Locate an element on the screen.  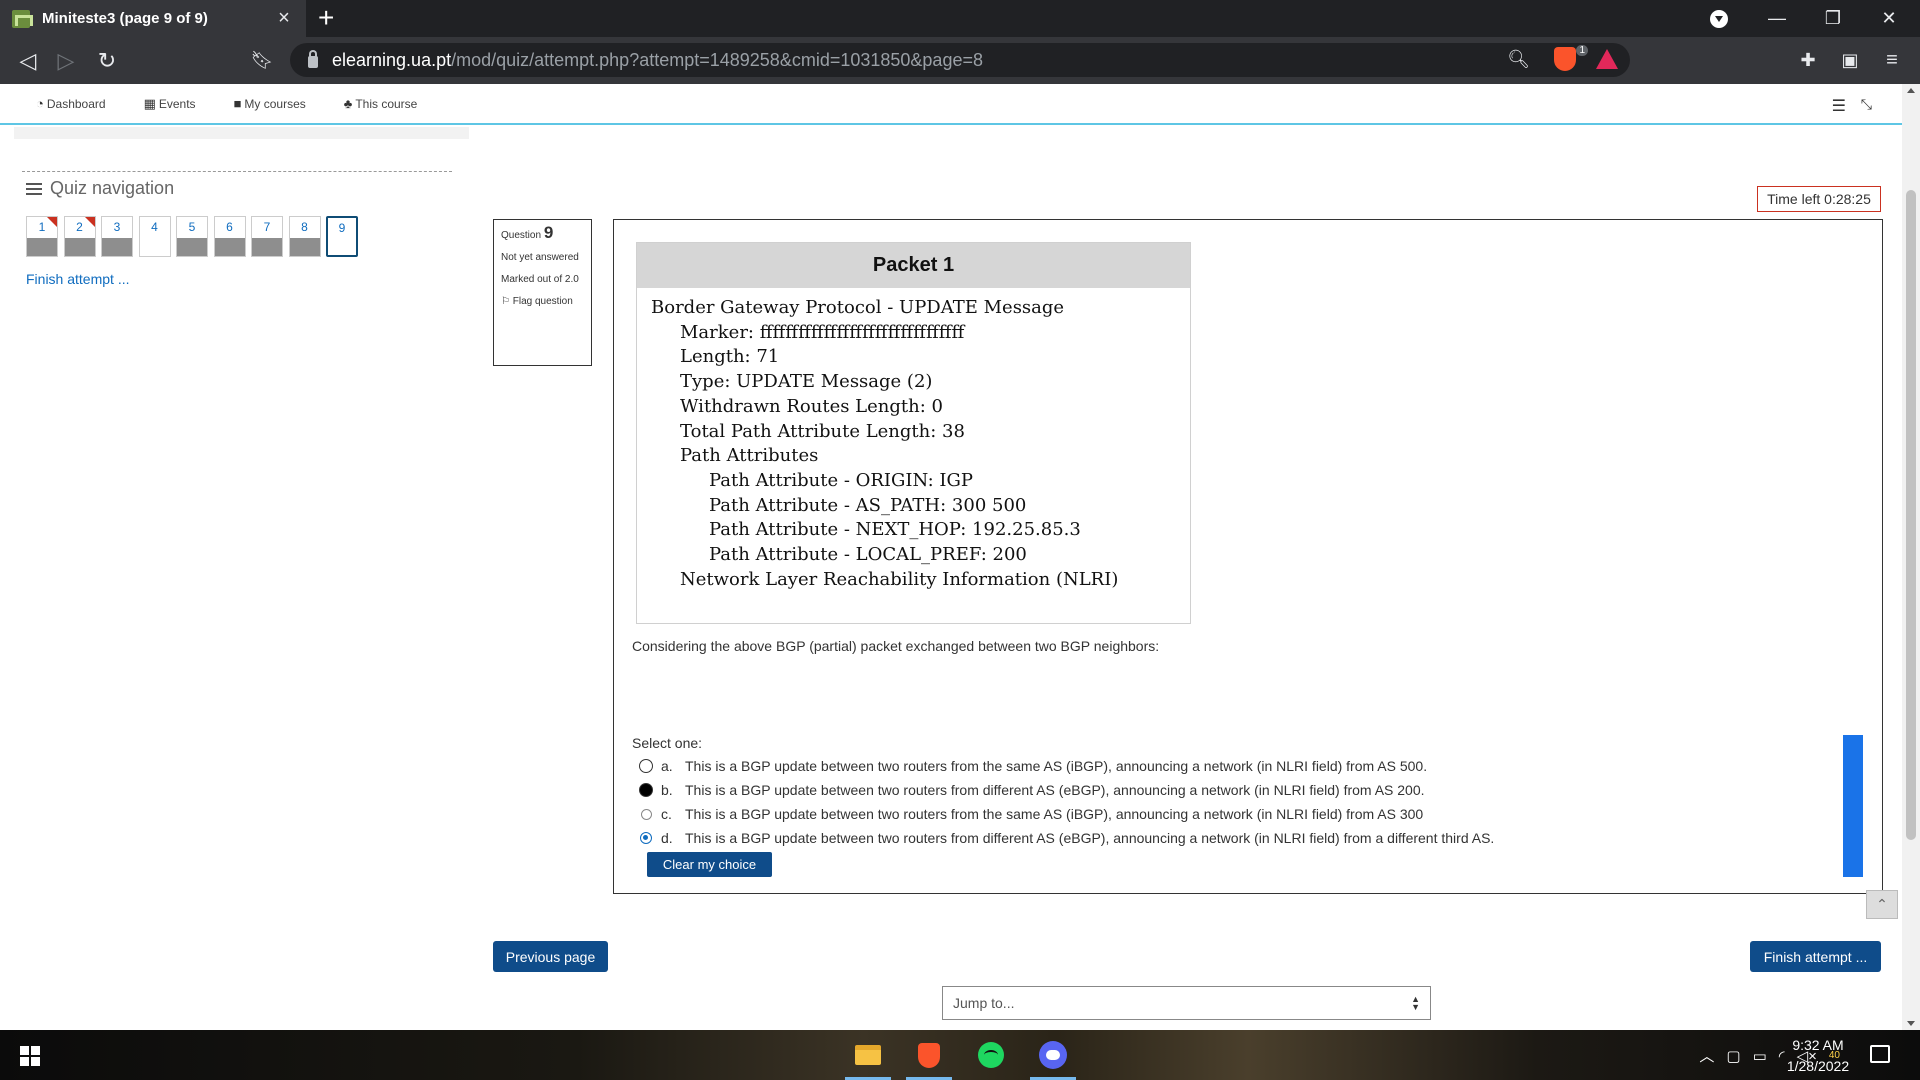
nav-dashboard: ◔ Dashboard is located at coordinates (71, 103).